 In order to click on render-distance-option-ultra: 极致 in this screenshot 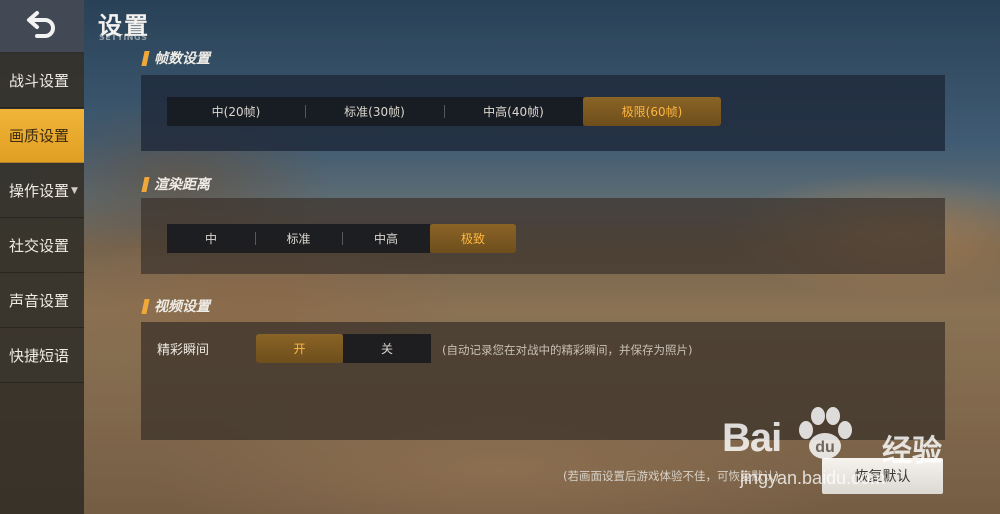, I will do `click(473, 238)`.